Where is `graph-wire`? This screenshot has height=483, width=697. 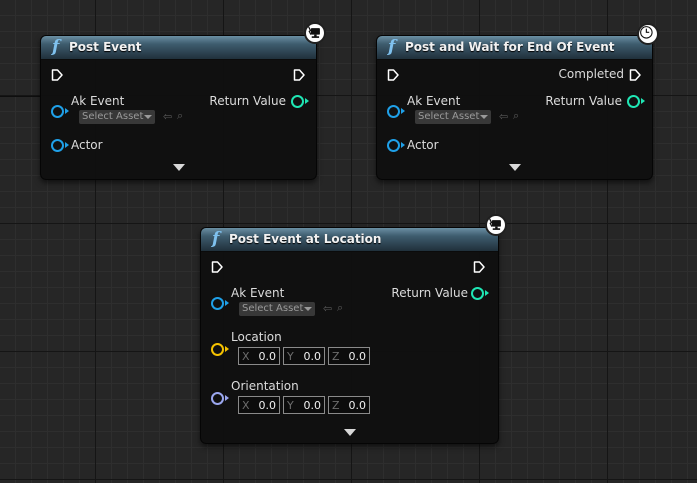
graph-wire is located at coordinates (20, 96).